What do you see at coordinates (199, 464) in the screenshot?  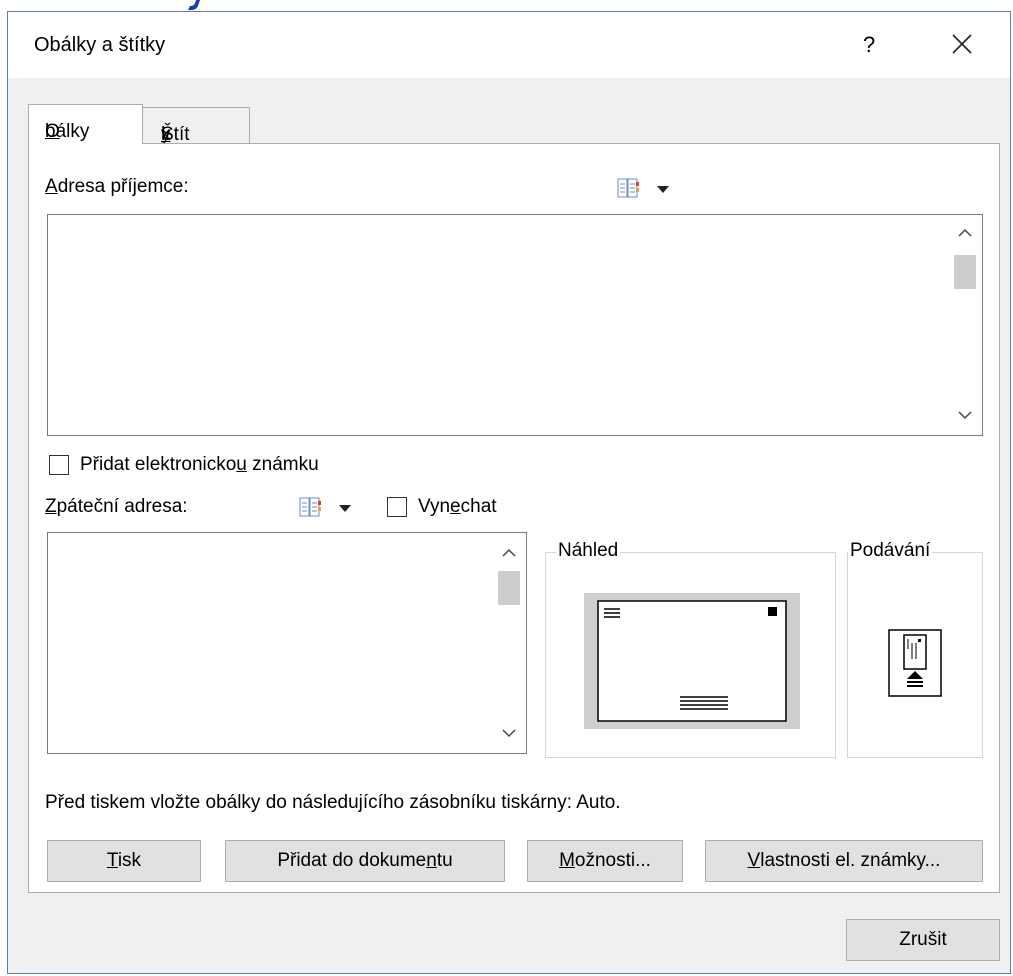 I see `epostage-label: Přidat elektronickou známku` at bounding box center [199, 464].